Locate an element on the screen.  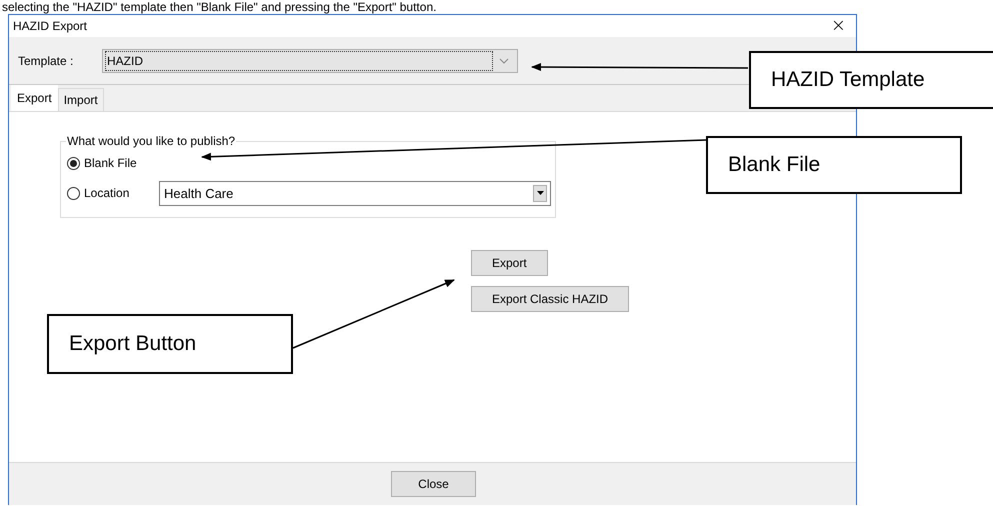
tab: Export is located at coordinates (34, 98).